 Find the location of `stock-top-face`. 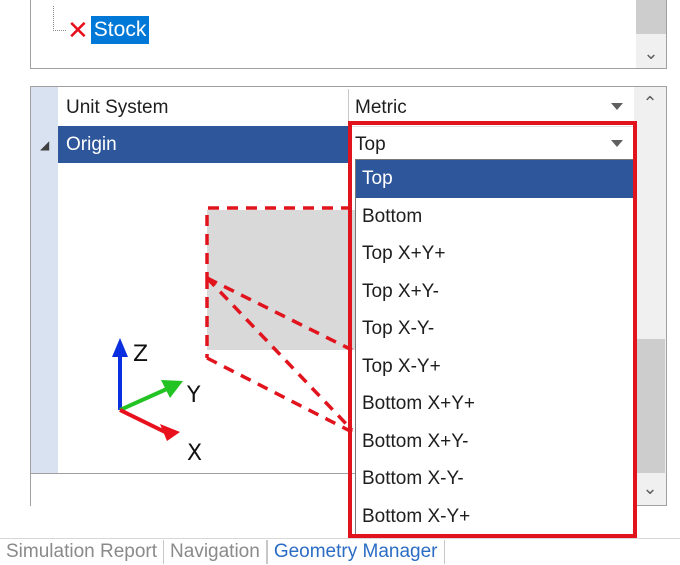

stock-top-face is located at coordinates (282, 280).